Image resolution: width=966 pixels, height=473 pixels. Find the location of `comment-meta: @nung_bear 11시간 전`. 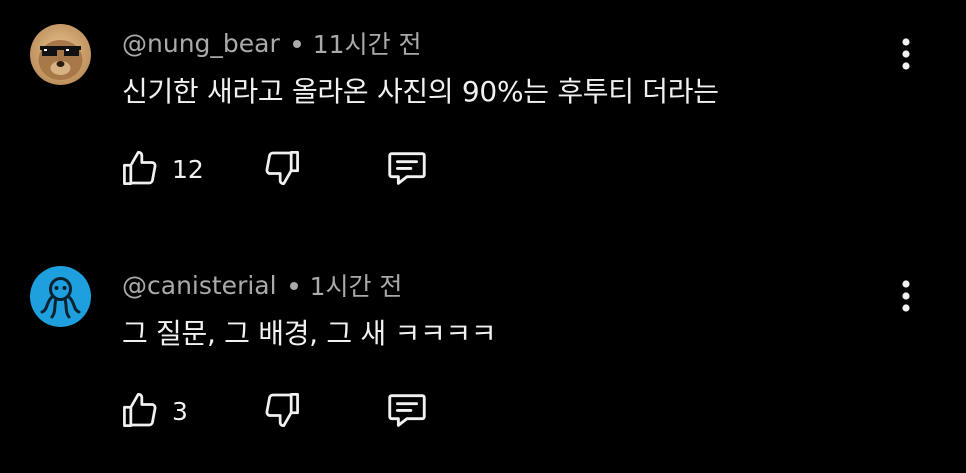

comment-meta: @nung_bear 11시간 전 is located at coordinates (272, 43).